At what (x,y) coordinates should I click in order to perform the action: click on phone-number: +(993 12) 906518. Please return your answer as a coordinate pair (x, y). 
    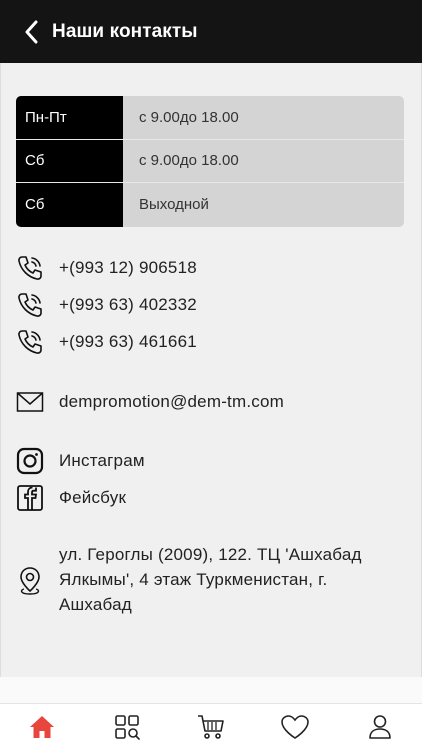
    Looking at the image, I should click on (128, 267).